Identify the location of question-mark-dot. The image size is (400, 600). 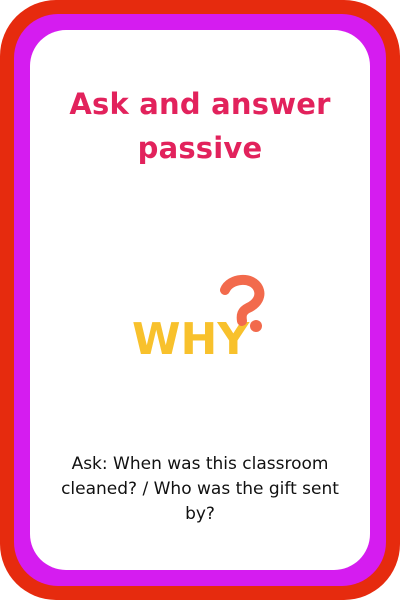
(256, 326).